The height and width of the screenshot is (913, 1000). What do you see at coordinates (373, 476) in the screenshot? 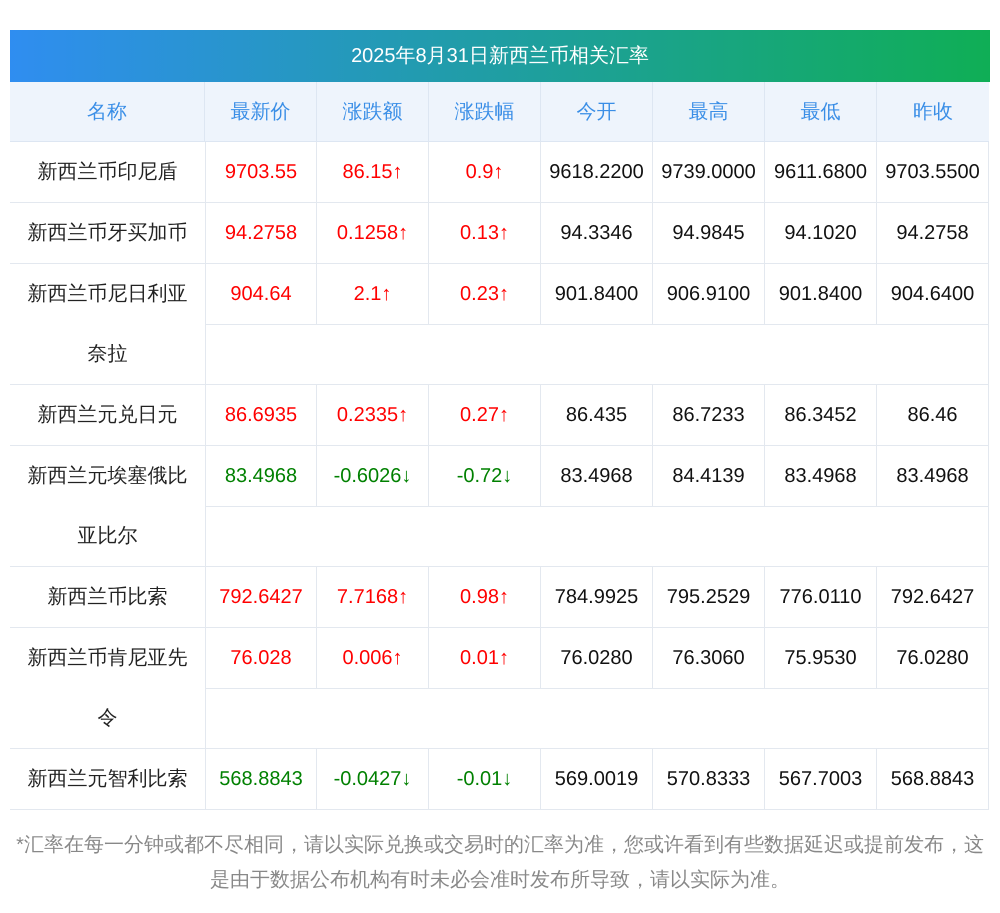
I see `table-cell: -0.6026↓` at bounding box center [373, 476].